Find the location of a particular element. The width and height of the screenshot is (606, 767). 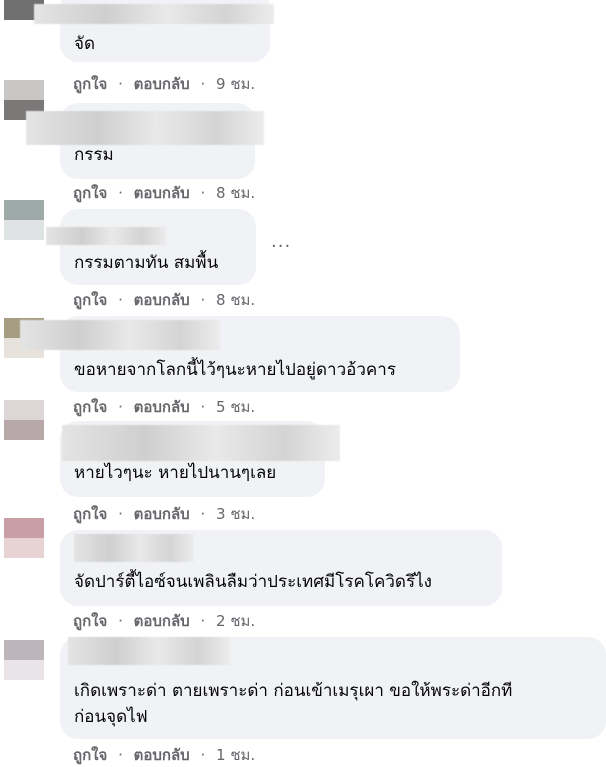

comment-meta: ถูกใจ · ตอบกลับ · 5 ชม. is located at coordinates (164, 407).